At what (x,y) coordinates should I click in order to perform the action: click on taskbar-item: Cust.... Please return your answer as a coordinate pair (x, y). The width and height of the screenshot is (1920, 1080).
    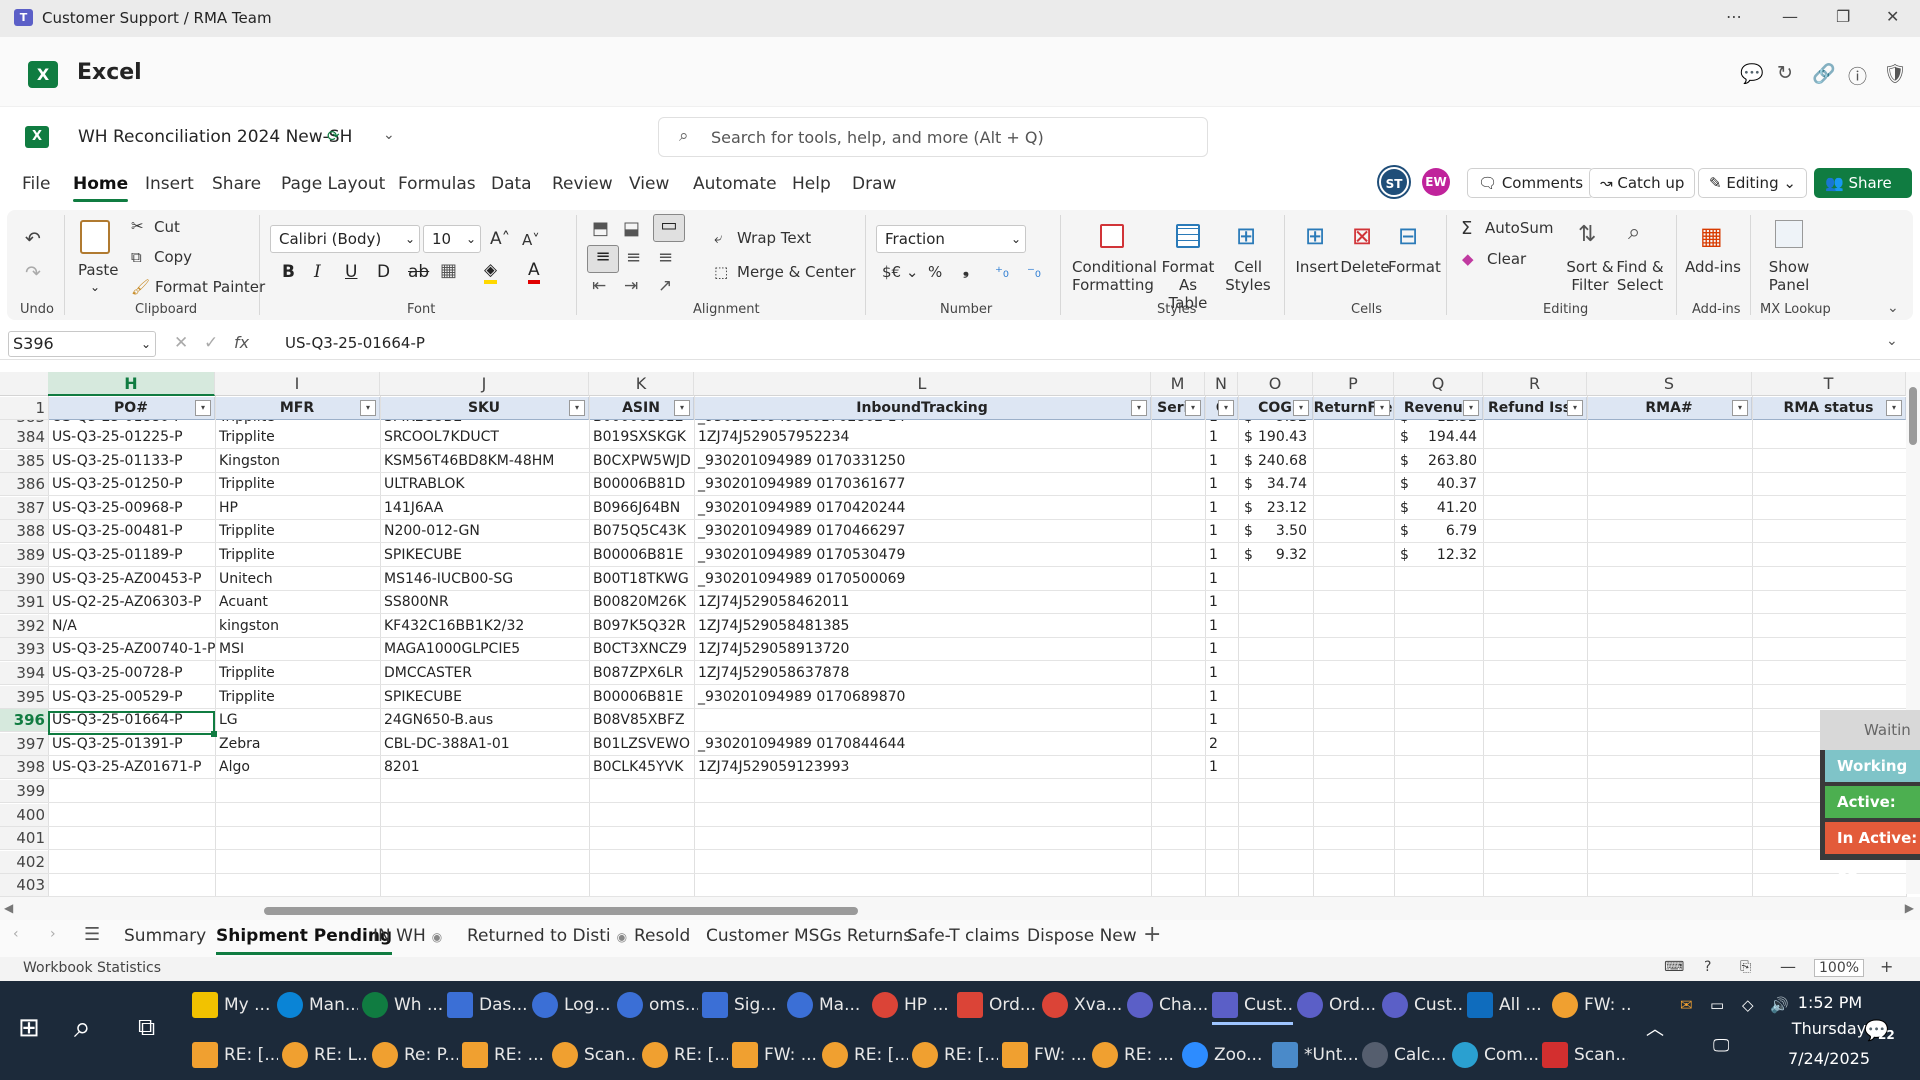
    Looking at the image, I should click on (1252, 1005).